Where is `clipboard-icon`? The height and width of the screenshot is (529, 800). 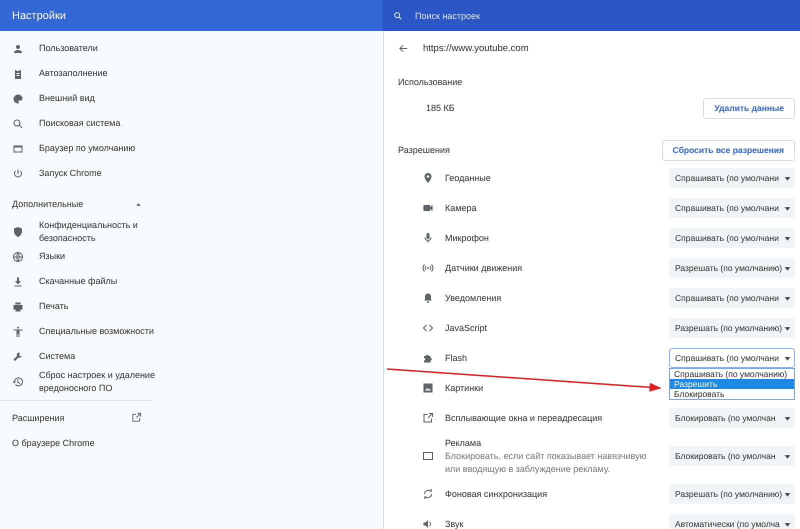 clipboard-icon is located at coordinates (18, 74).